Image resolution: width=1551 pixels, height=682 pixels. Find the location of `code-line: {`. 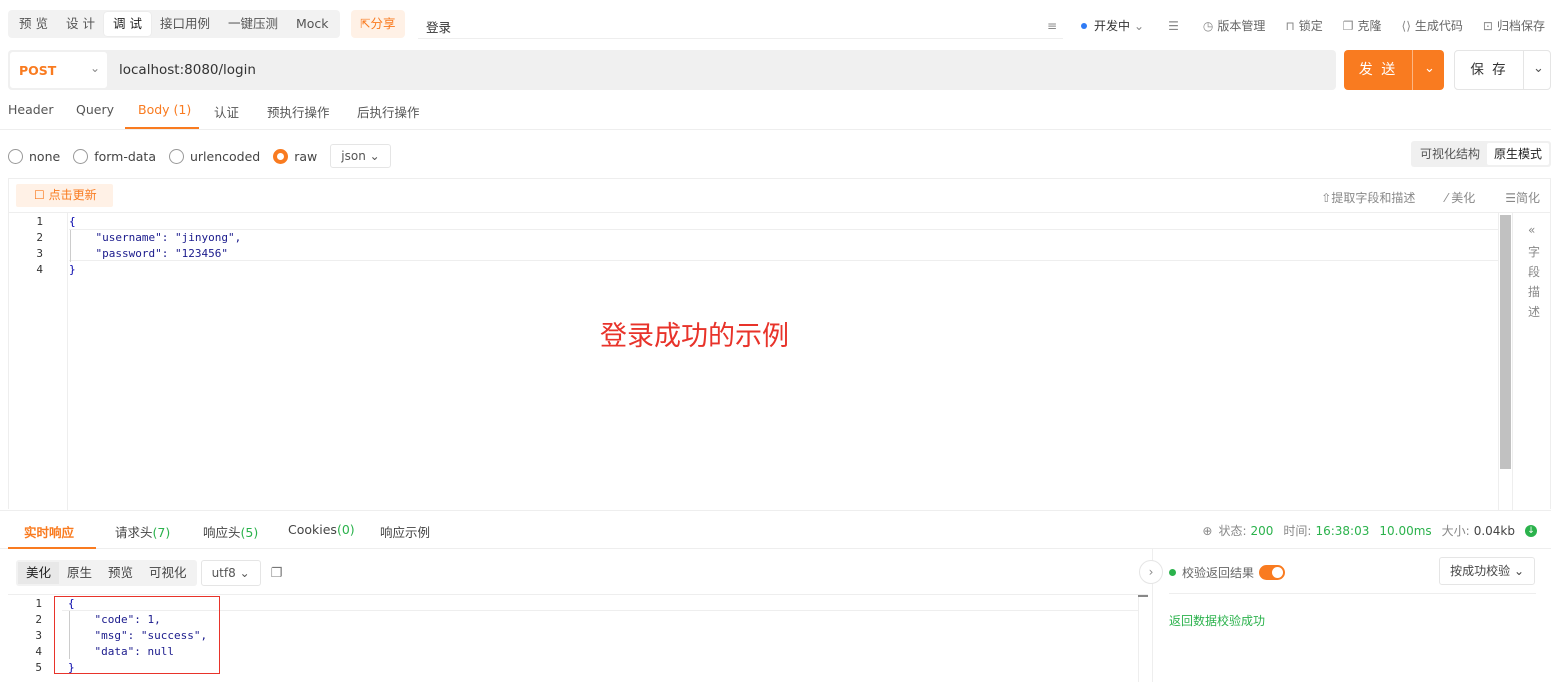

code-line: { is located at coordinates (72, 221).